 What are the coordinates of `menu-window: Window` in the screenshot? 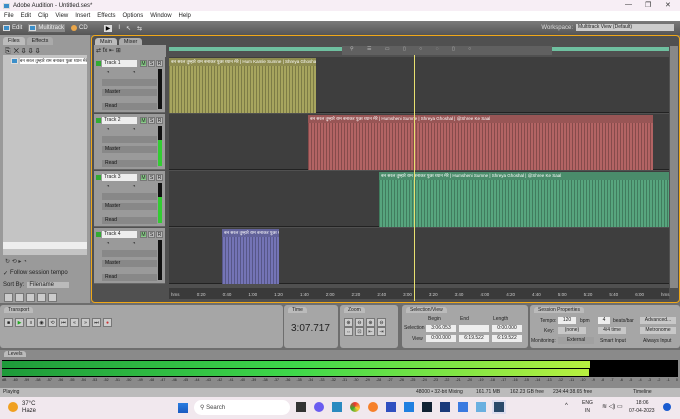 It's located at (160, 16).